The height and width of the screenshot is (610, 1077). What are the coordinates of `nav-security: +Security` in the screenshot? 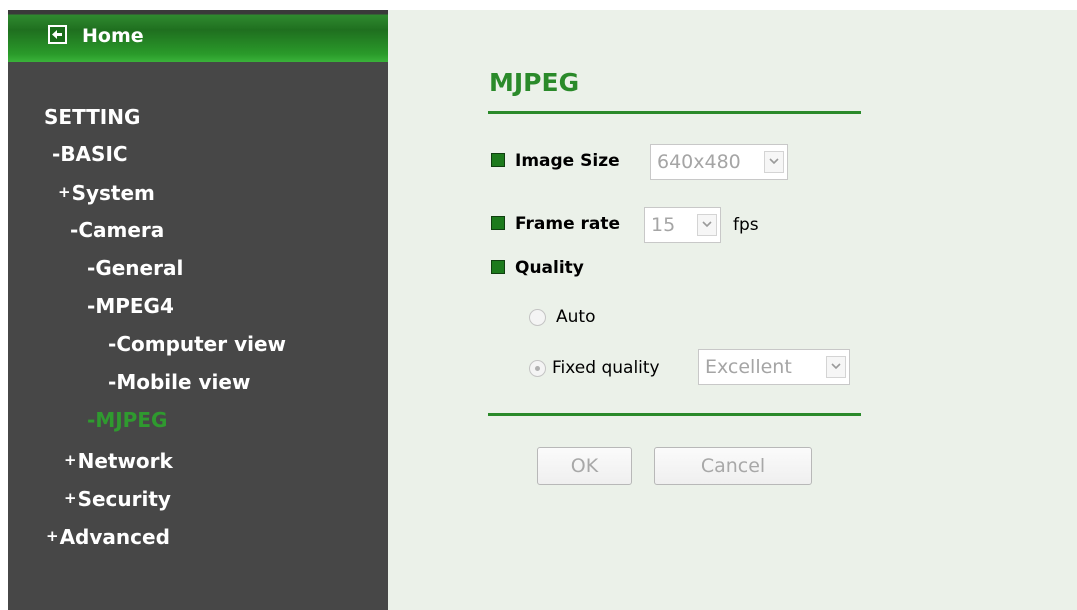 It's located at (117, 498).